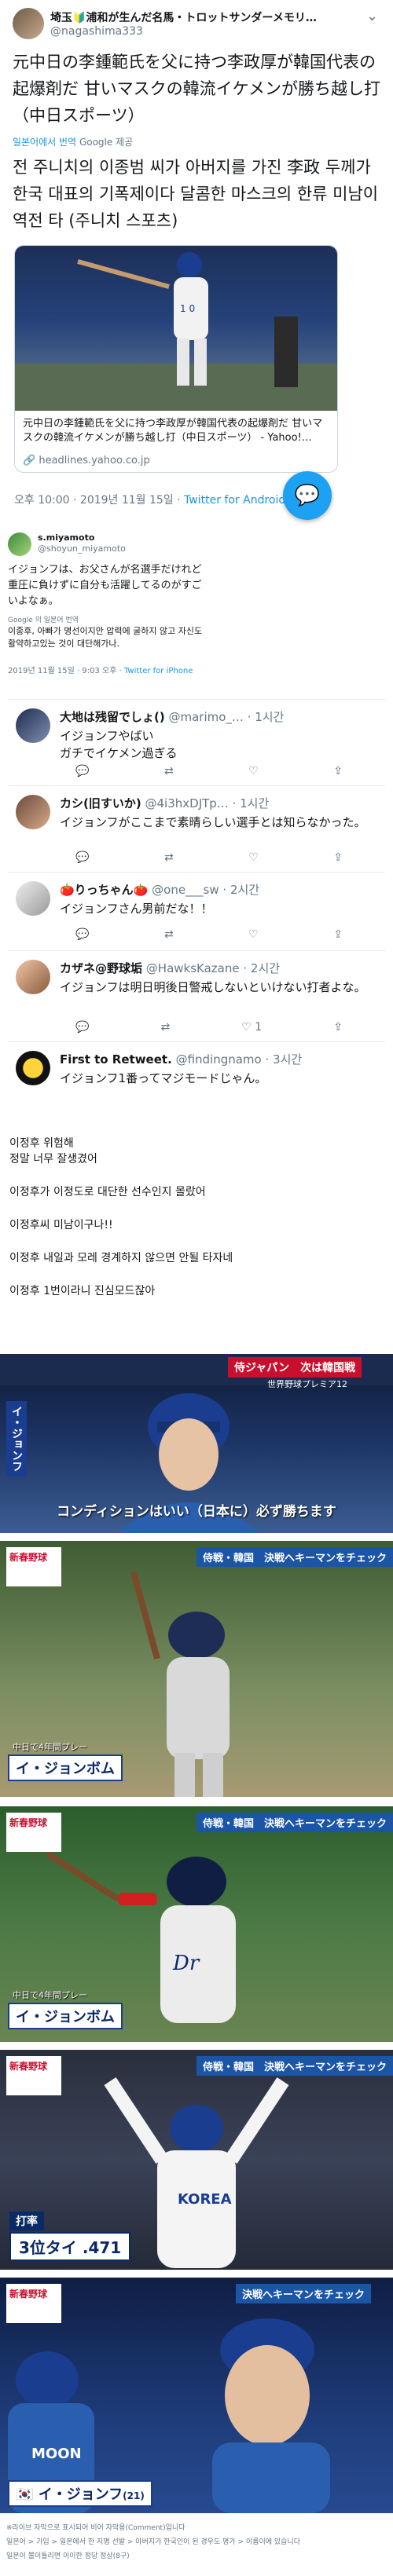 This screenshot has height=2576, width=393. Describe the element at coordinates (188, 308) in the screenshot. I see `svg-text: 1 0` at that location.